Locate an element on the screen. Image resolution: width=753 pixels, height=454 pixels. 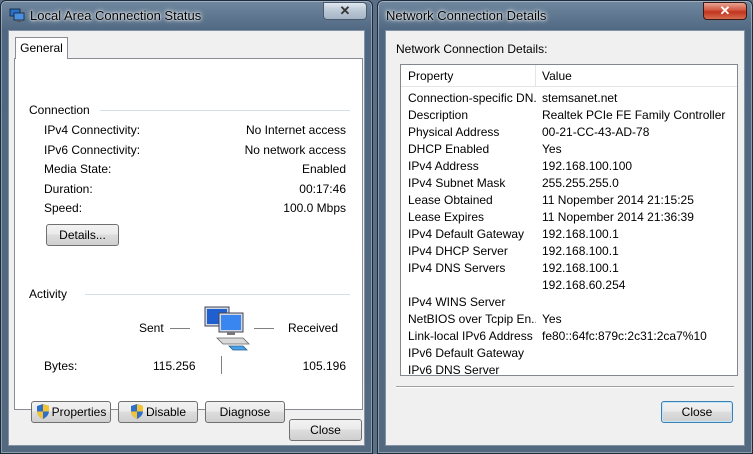
title-bar: Local Area Connection Status ✕ is located at coordinates (186, 15).